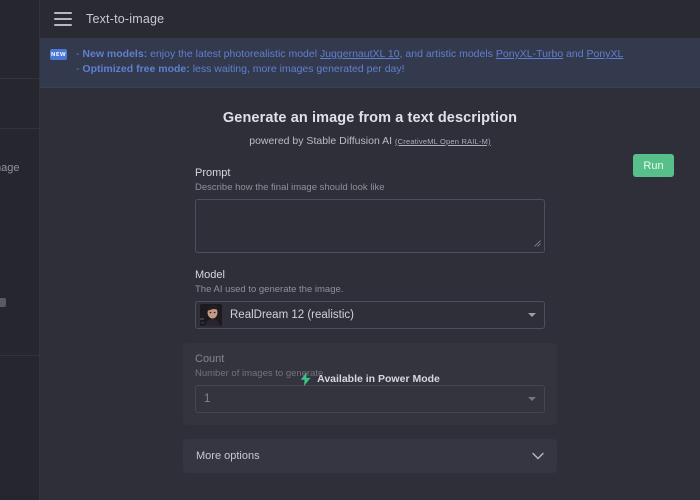 The image size is (700, 500). Describe the element at coordinates (653, 165) in the screenshot. I see `run-button: Run` at that location.